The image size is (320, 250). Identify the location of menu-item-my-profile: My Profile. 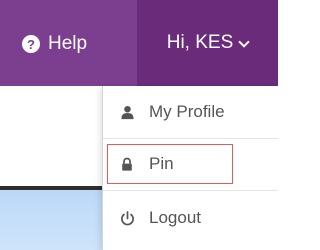
(190, 112).